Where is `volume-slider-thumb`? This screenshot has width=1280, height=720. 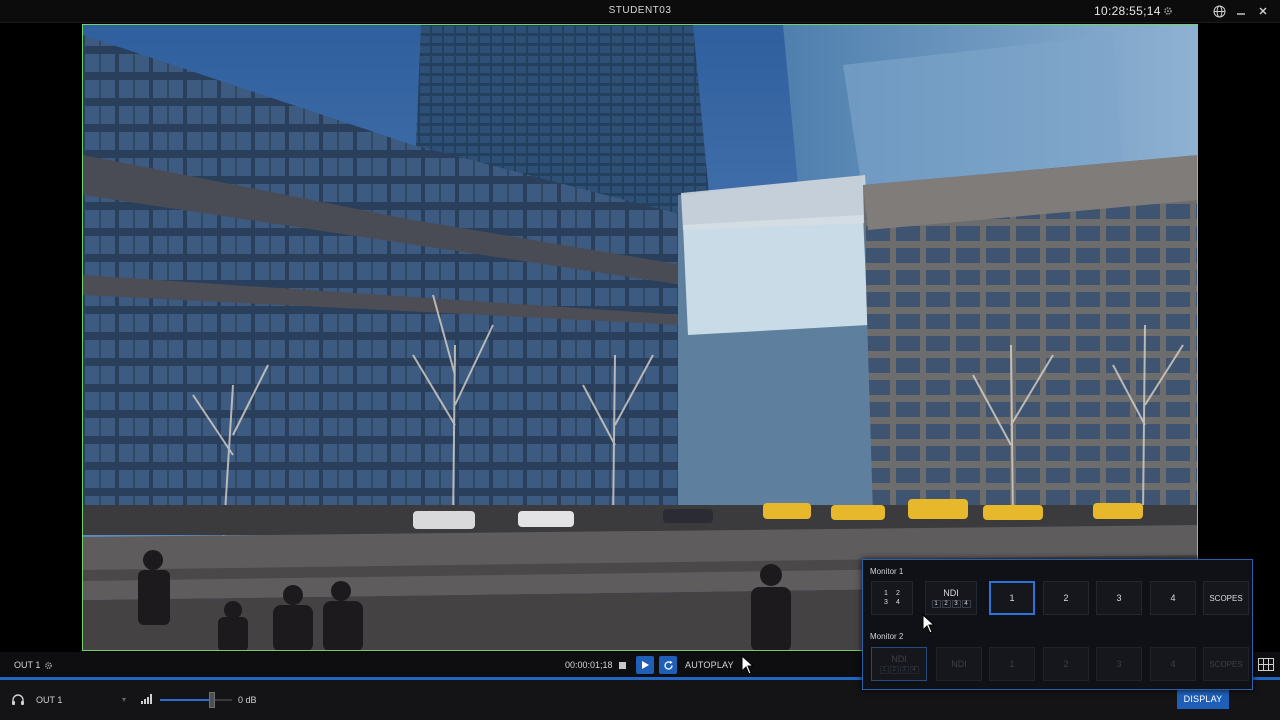
volume-slider-thumb is located at coordinates (211, 700).